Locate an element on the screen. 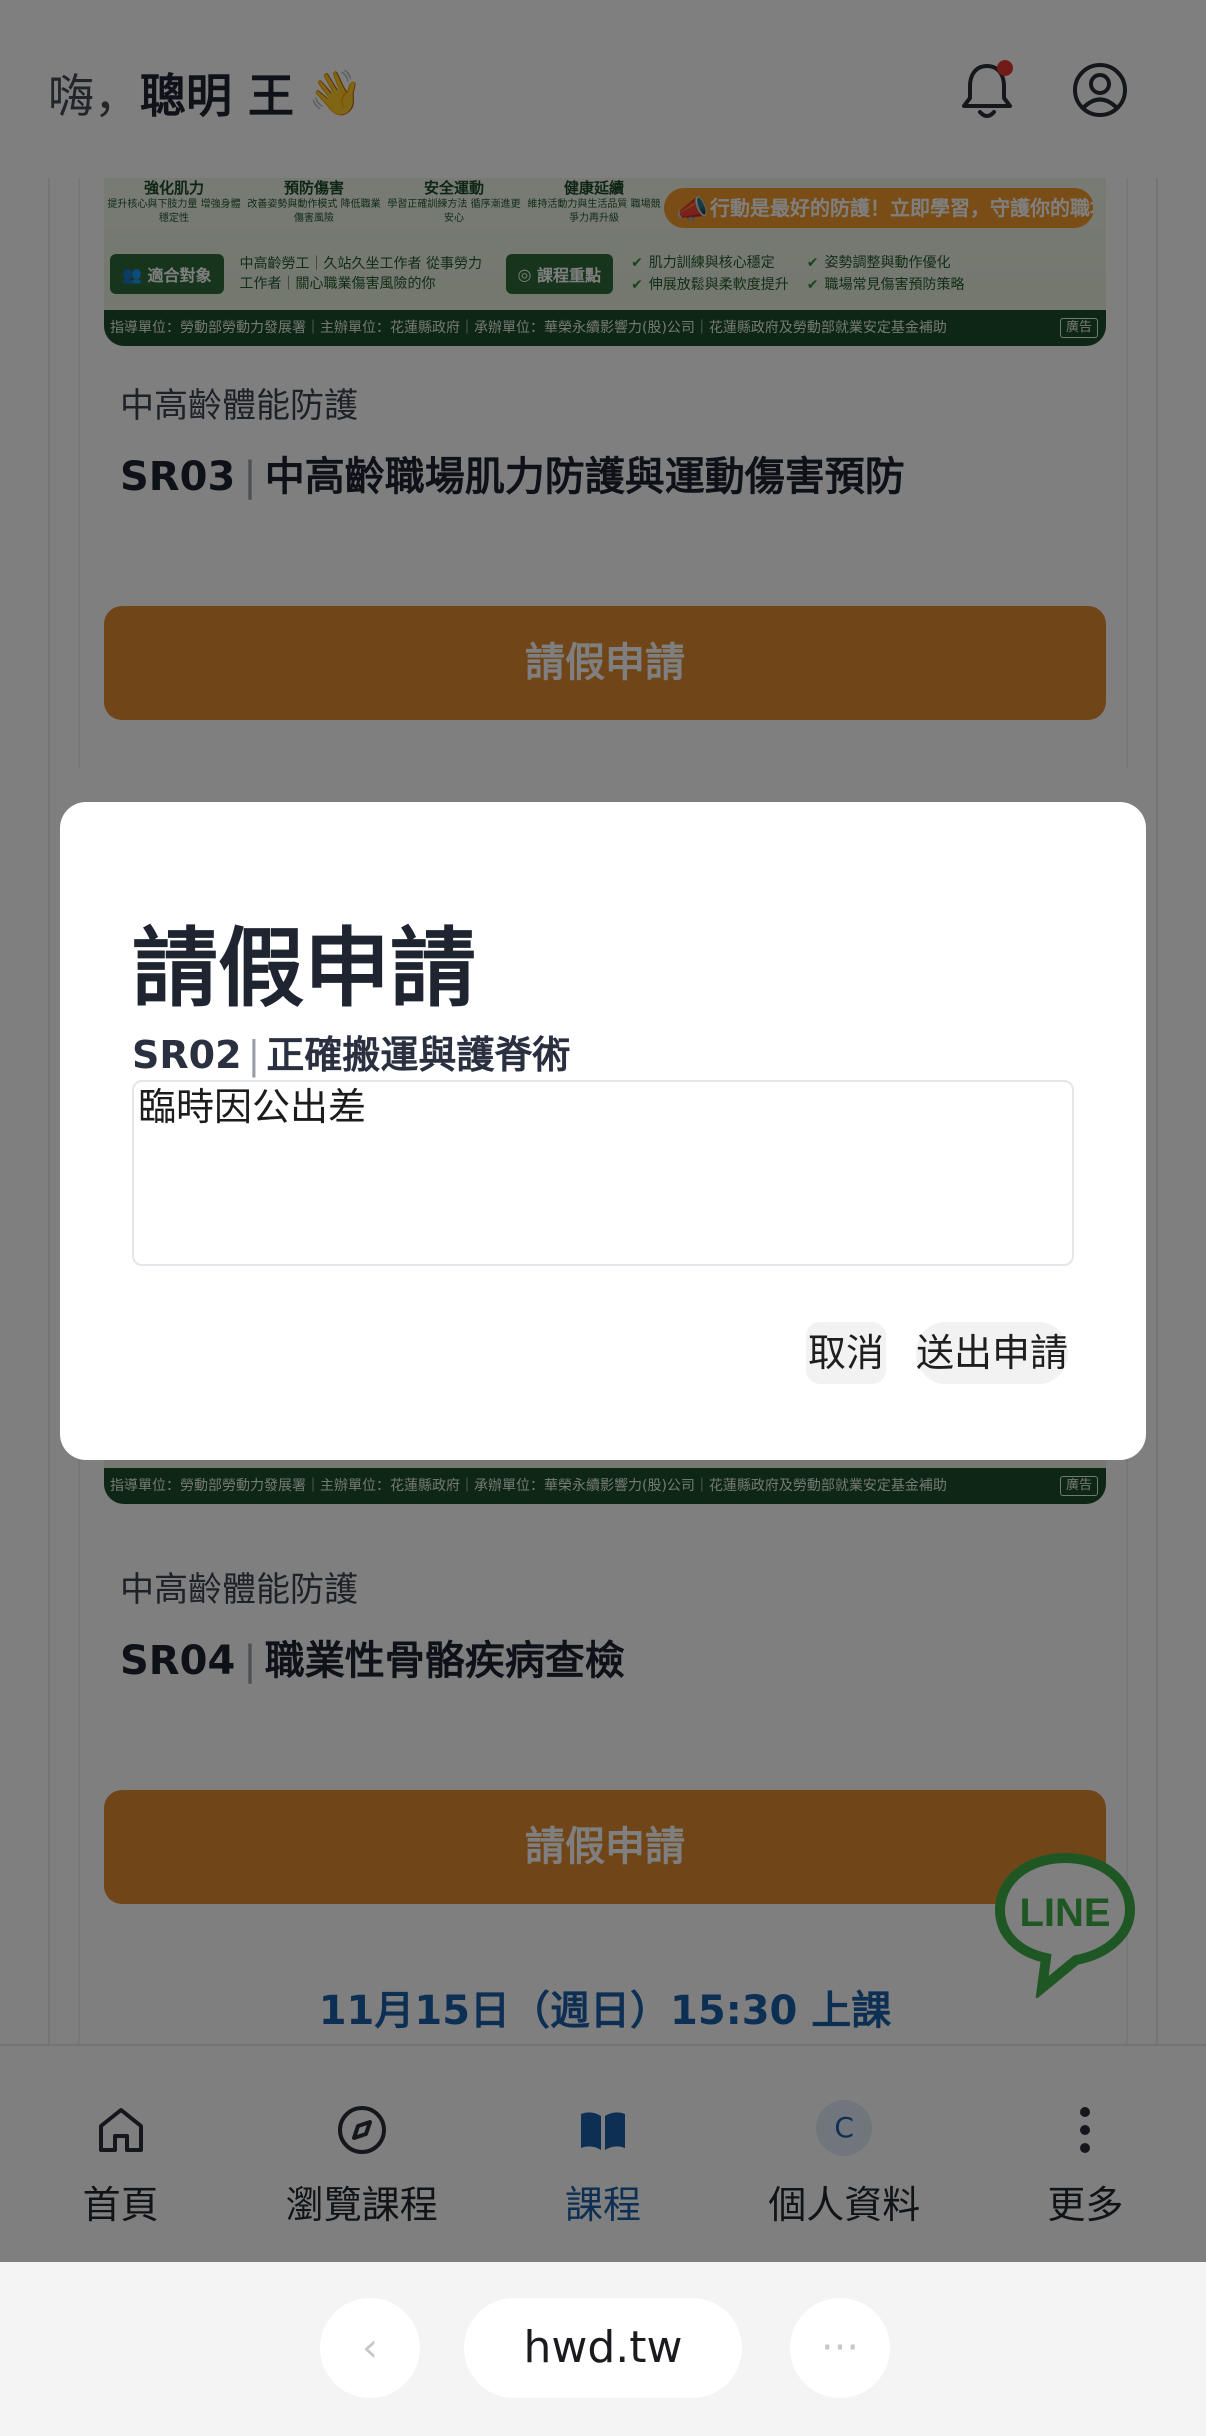 The image size is (1206, 2436). cancel-button: 取消 is located at coordinates (846, 1353).